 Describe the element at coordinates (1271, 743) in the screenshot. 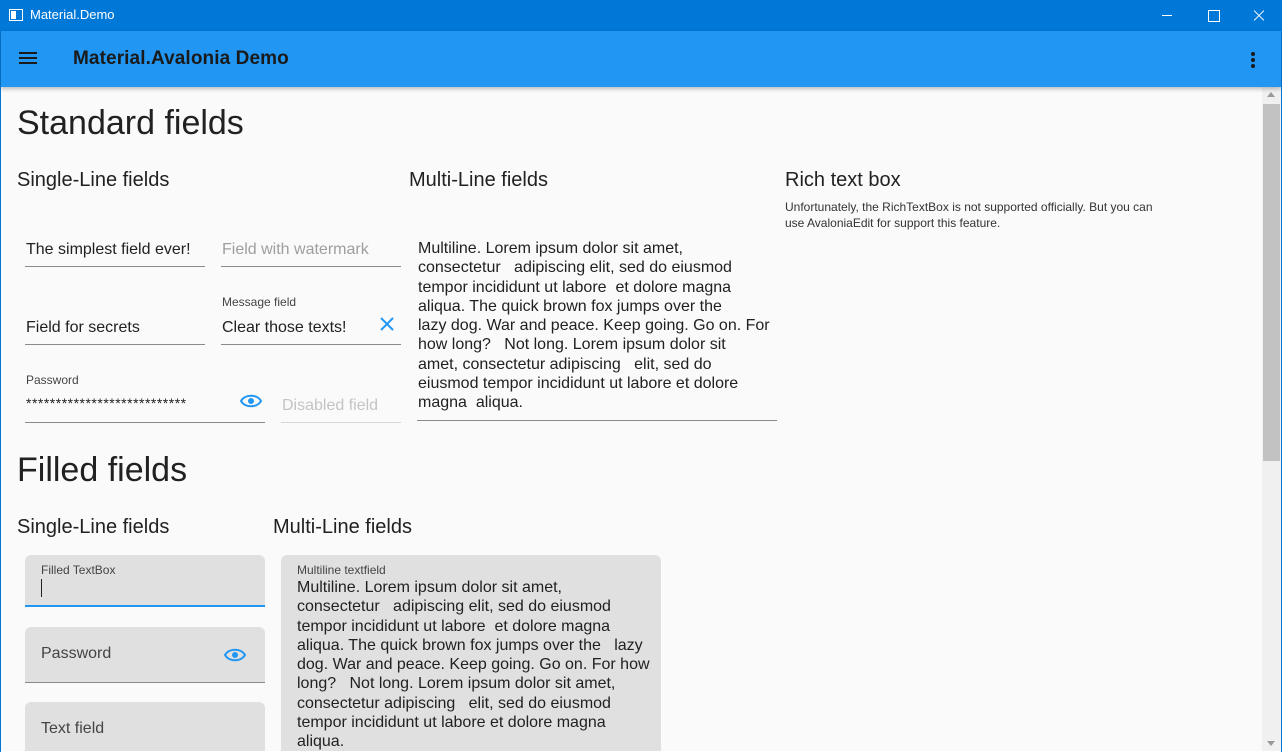

I see `scroll-down-arrow-icon` at that location.